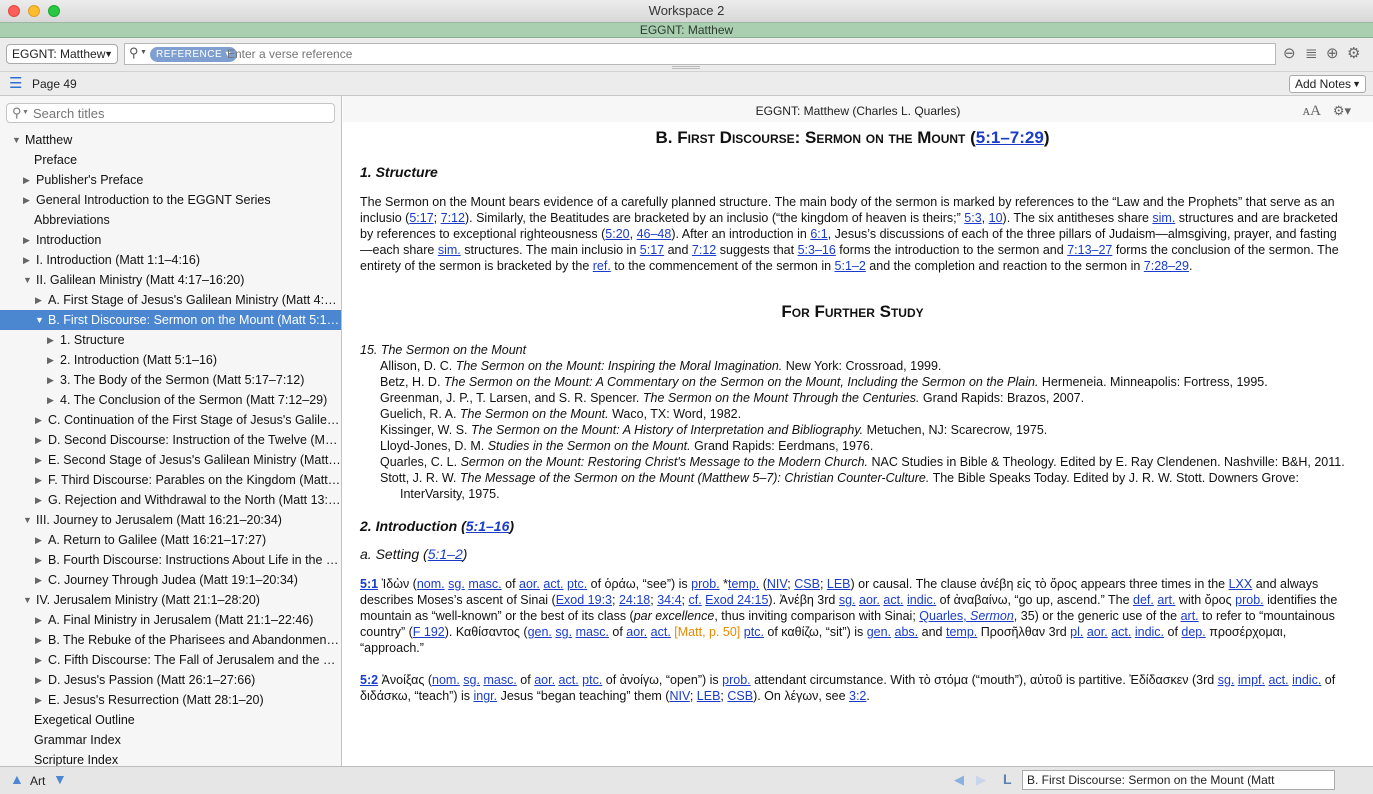 This screenshot has height=794, width=1373. I want to click on arrow-up-icon: ▲, so click(17, 779).